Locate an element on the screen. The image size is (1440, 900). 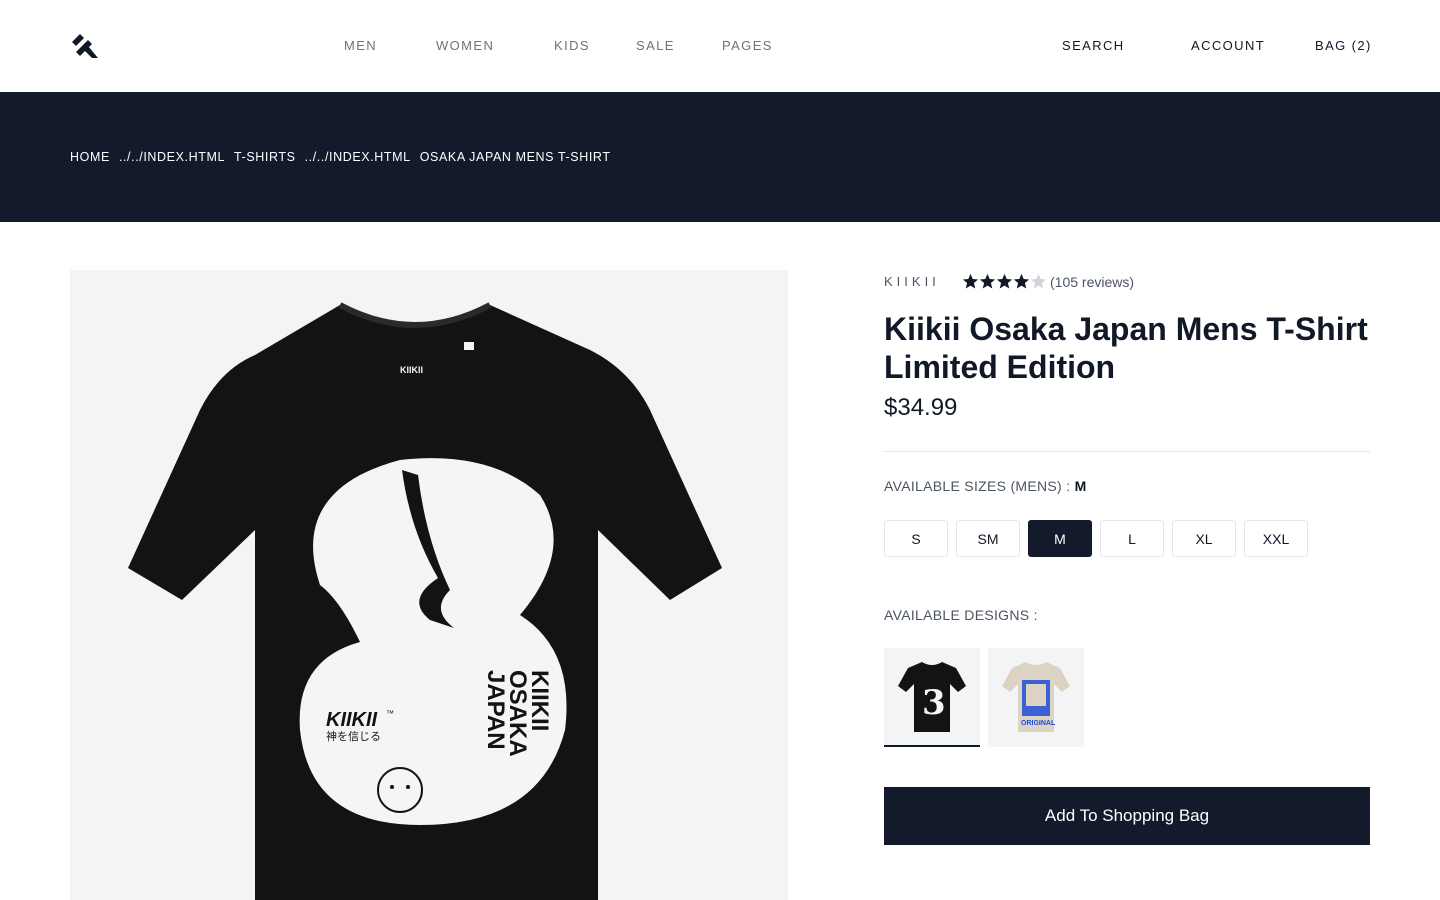
star-empty-icon is located at coordinates (1038, 281).